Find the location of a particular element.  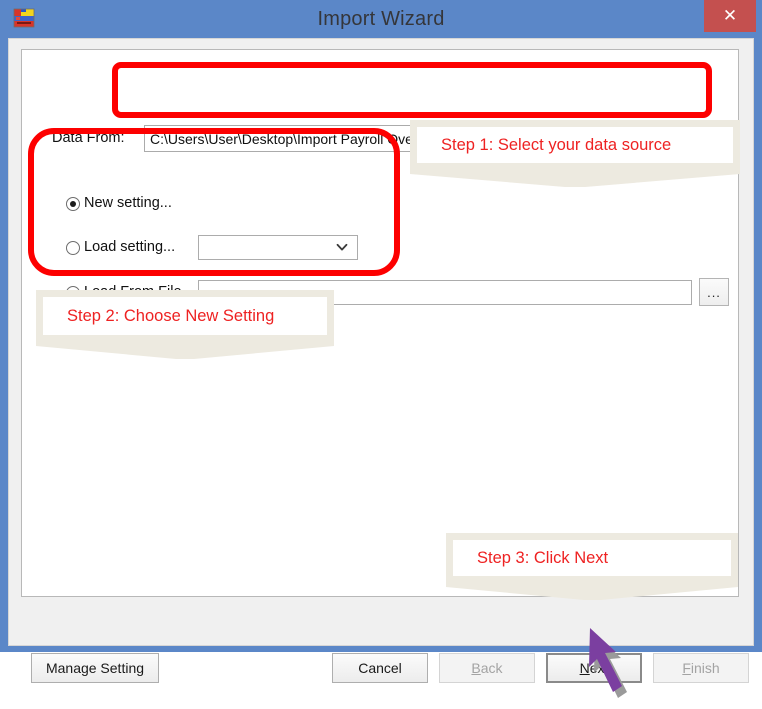

chevron-down-icon is located at coordinates (342, 247).